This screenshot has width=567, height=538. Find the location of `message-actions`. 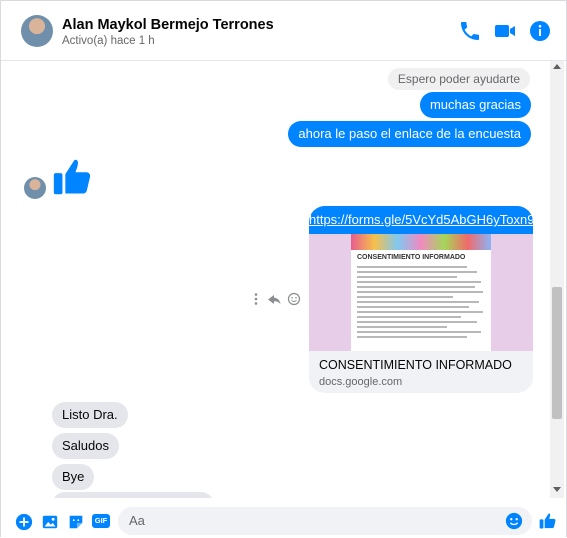

message-actions is located at coordinates (277, 299).